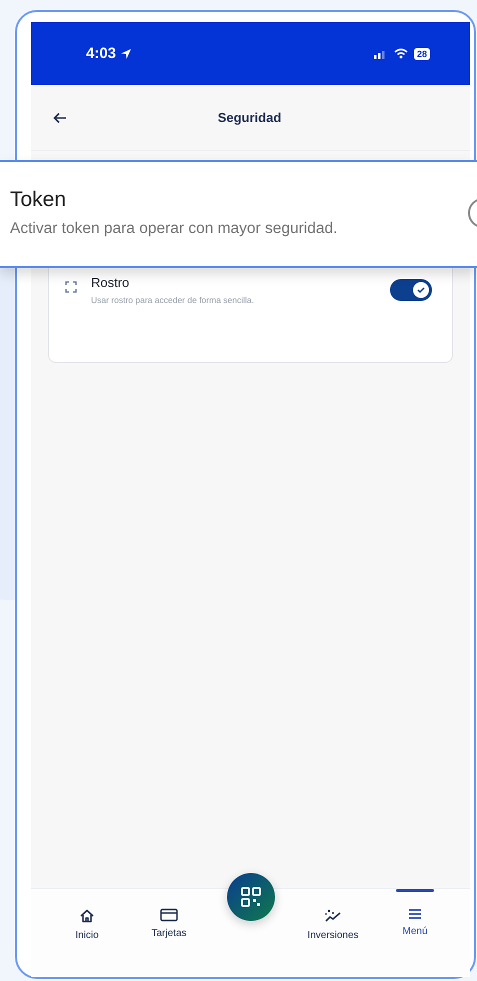 This screenshot has height=981, width=477. I want to click on face-scan-icon, so click(71, 287).